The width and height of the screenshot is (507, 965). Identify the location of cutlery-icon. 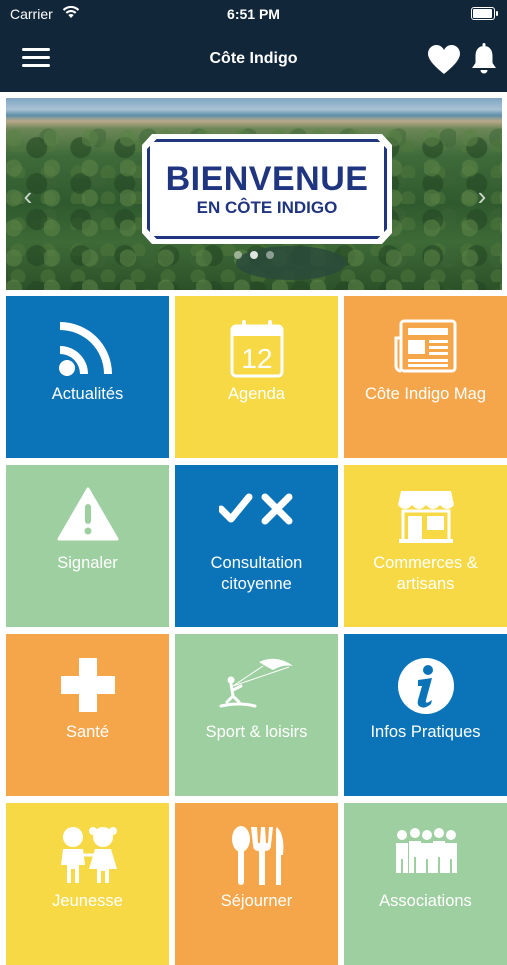
(256, 855).